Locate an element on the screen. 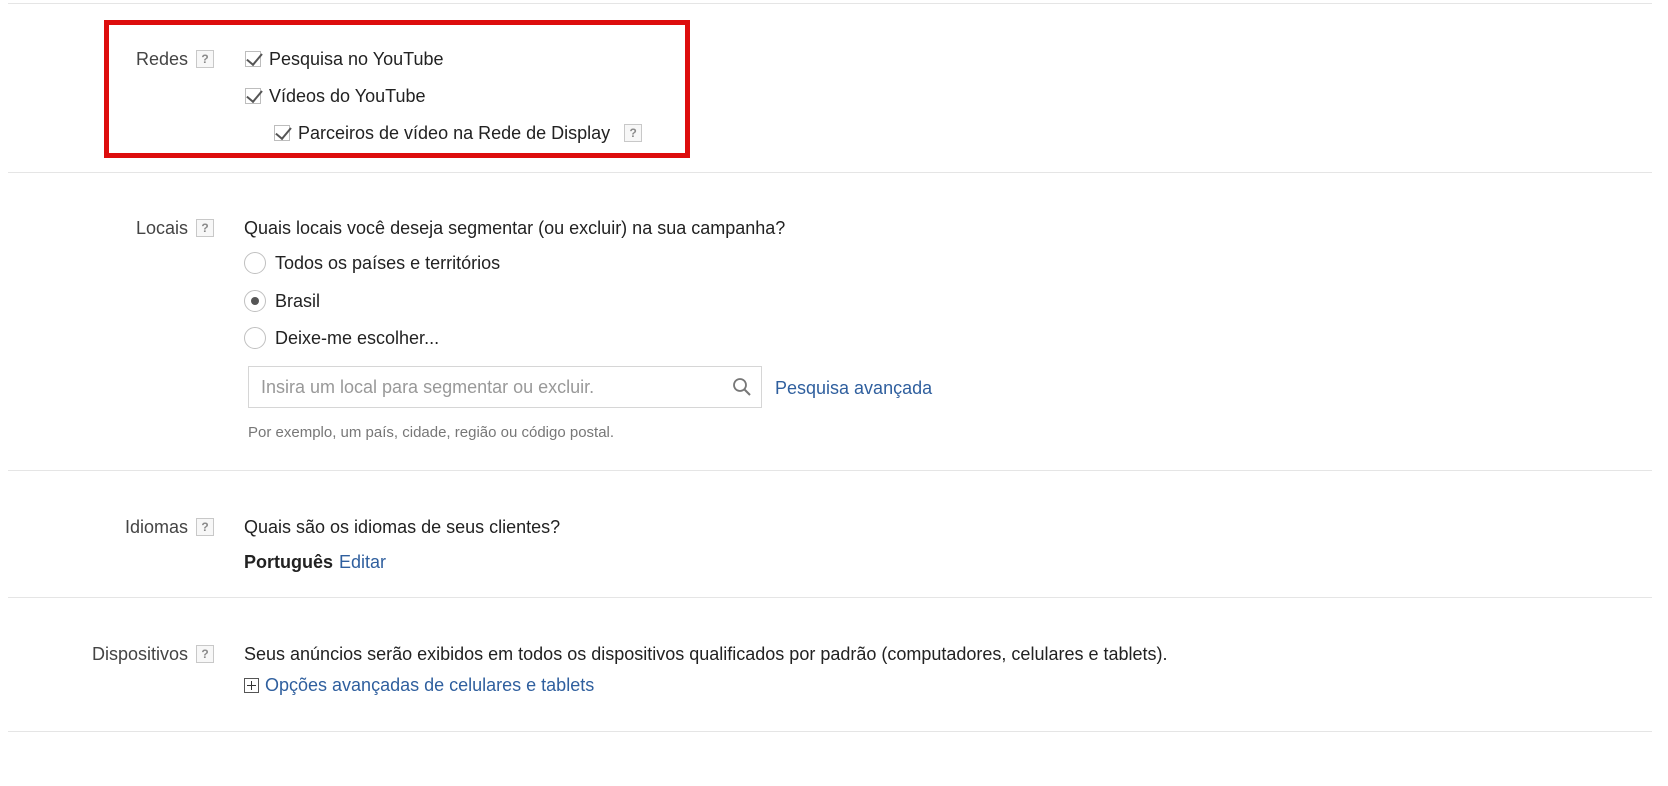  checkbox-display-partners: Parceiros de vídeo na Rede de Display ? is located at coordinates (458, 133).